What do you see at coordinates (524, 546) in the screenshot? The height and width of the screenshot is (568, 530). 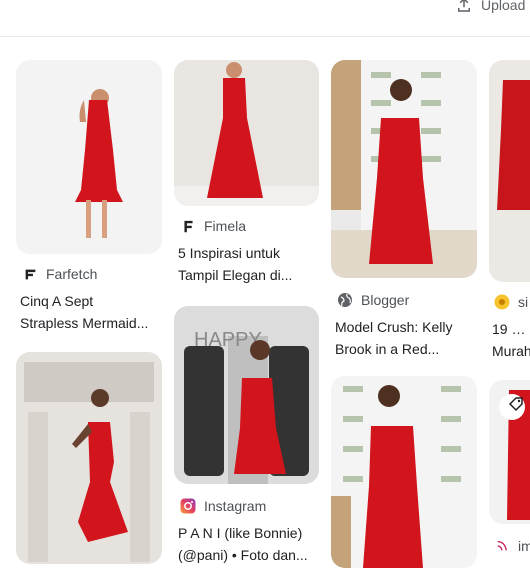 I see `source-label: im` at bounding box center [524, 546].